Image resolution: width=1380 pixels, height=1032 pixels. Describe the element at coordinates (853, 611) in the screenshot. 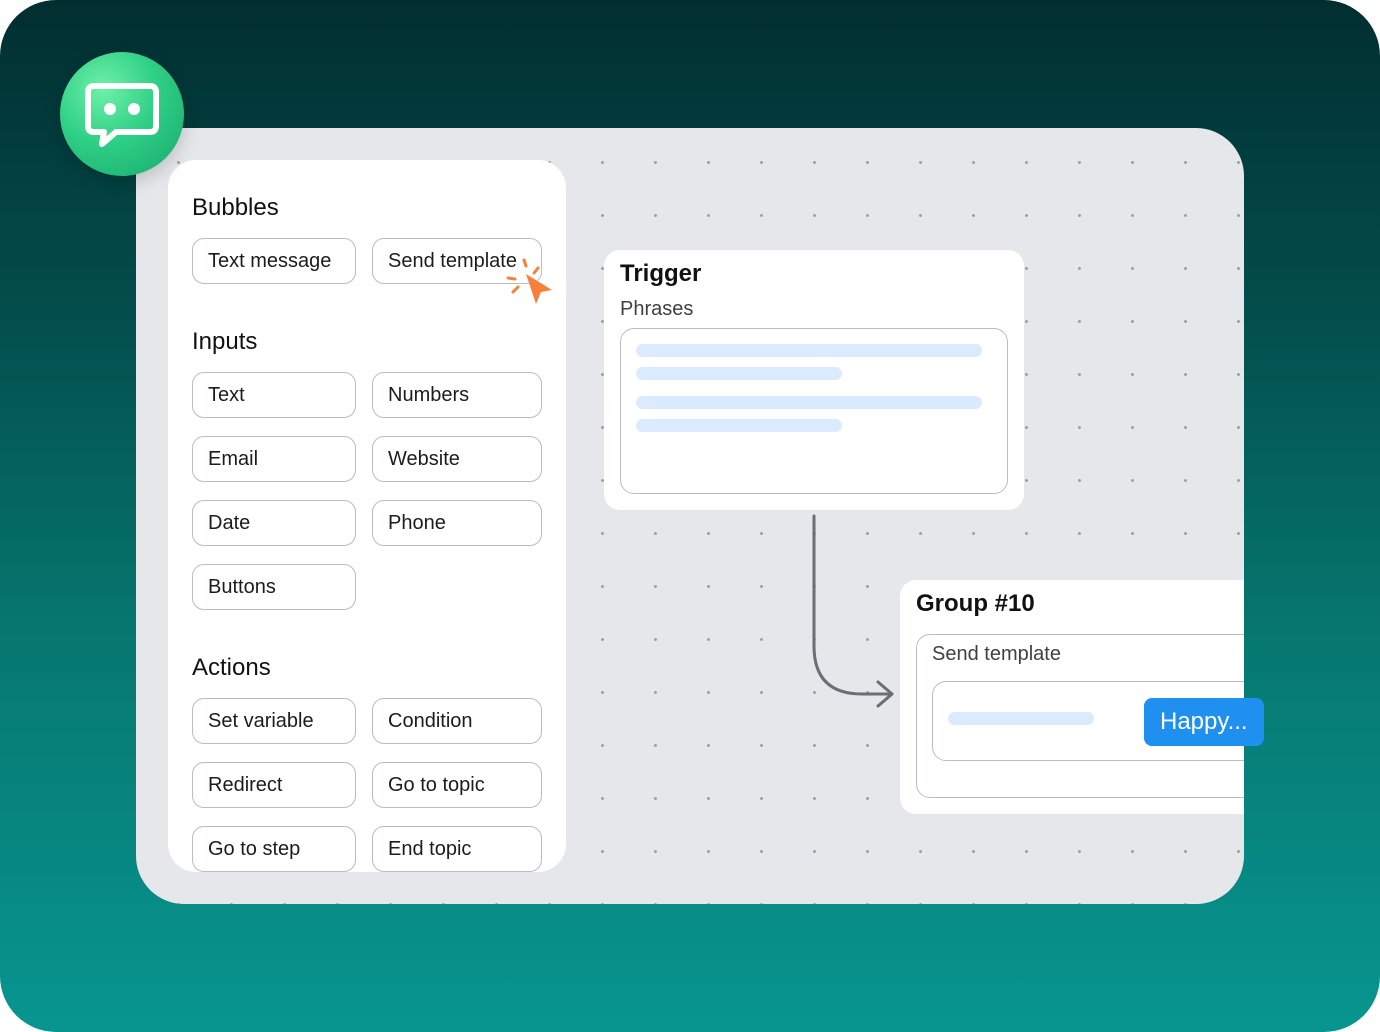

I see `connector-arrow` at that location.